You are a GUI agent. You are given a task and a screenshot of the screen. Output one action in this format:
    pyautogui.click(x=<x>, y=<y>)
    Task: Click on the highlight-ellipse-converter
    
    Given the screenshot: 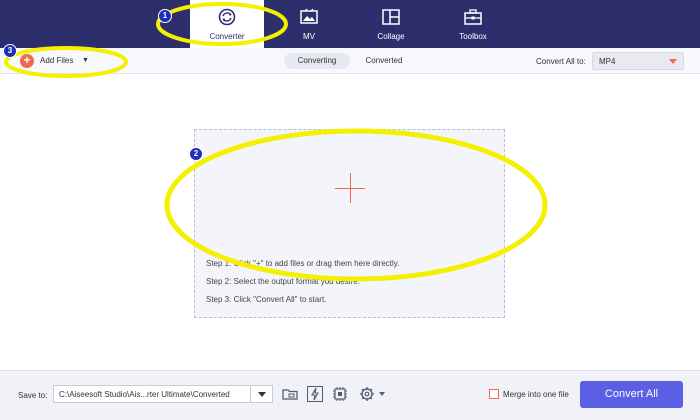 What is the action you would take?
    pyautogui.click(x=222, y=24)
    